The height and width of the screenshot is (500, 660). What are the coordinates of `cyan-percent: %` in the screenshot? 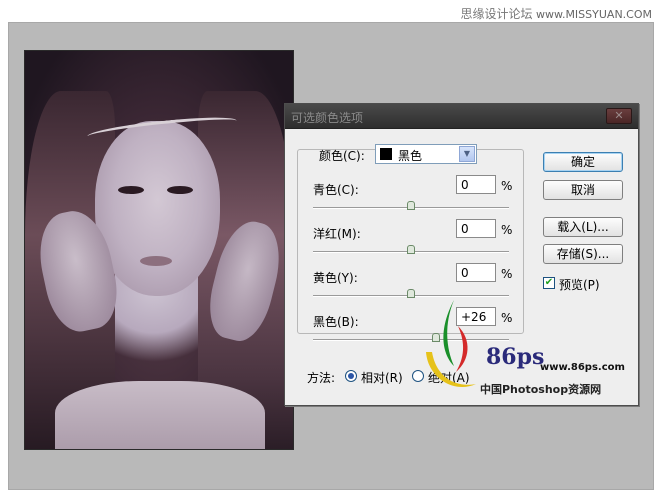 It's located at (507, 186).